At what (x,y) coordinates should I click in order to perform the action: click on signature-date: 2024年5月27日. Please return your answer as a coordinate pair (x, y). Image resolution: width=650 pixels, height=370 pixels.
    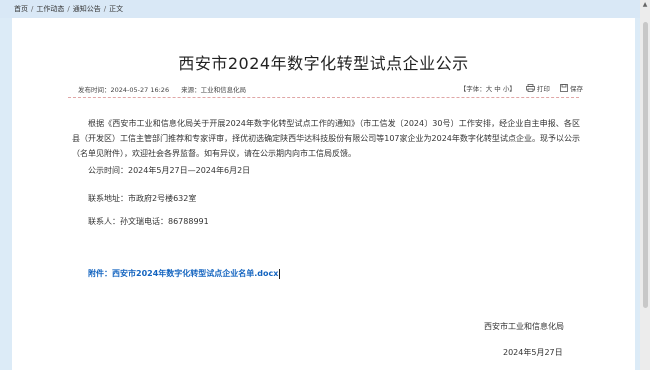
    Looking at the image, I should click on (533, 352).